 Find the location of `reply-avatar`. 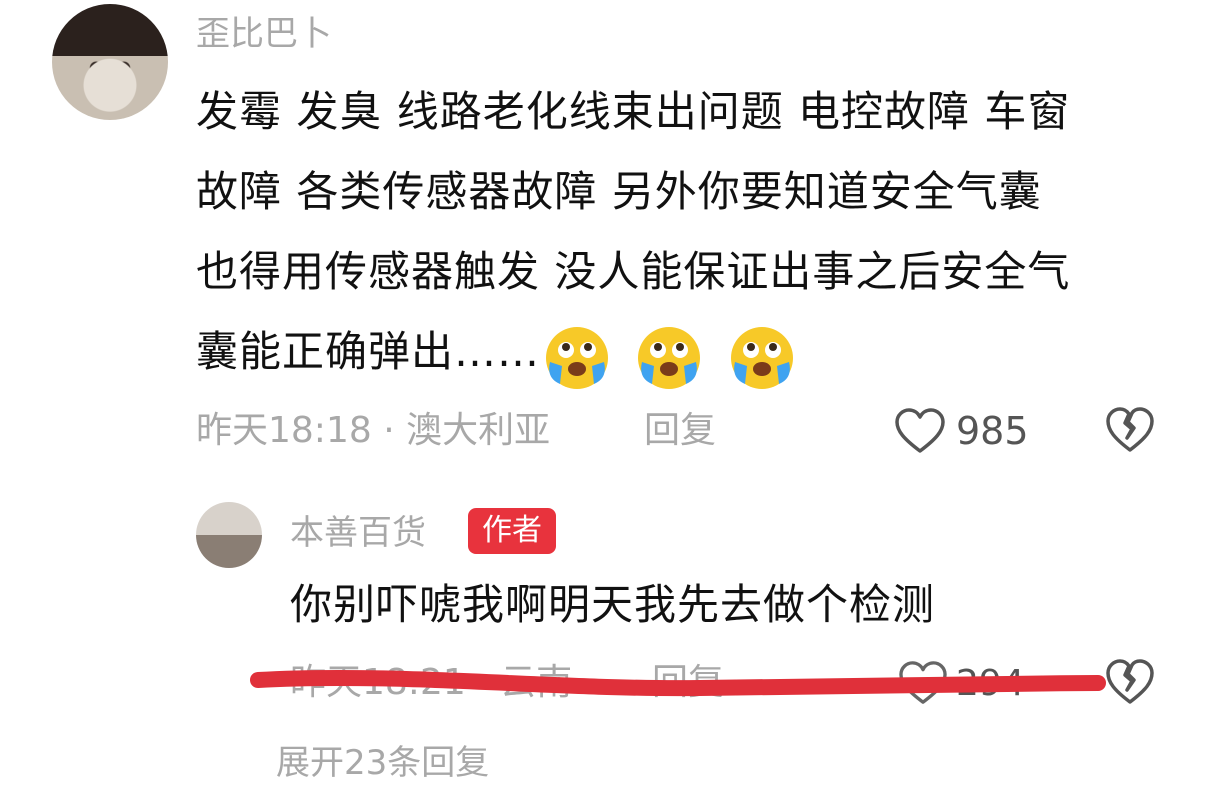

reply-avatar is located at coordinates (229, 535).